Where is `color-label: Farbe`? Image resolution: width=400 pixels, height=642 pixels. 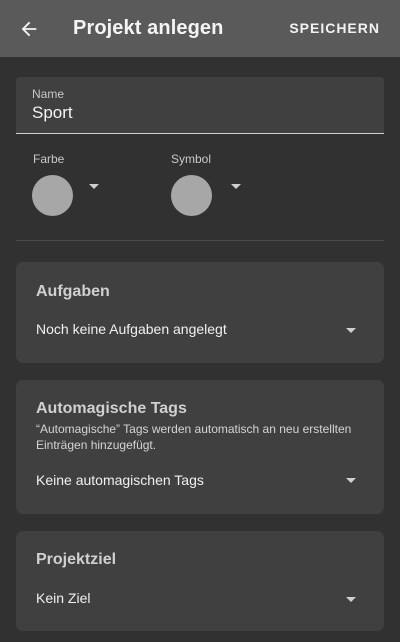
color-label: Farbe is located at coordinates (49, 159).